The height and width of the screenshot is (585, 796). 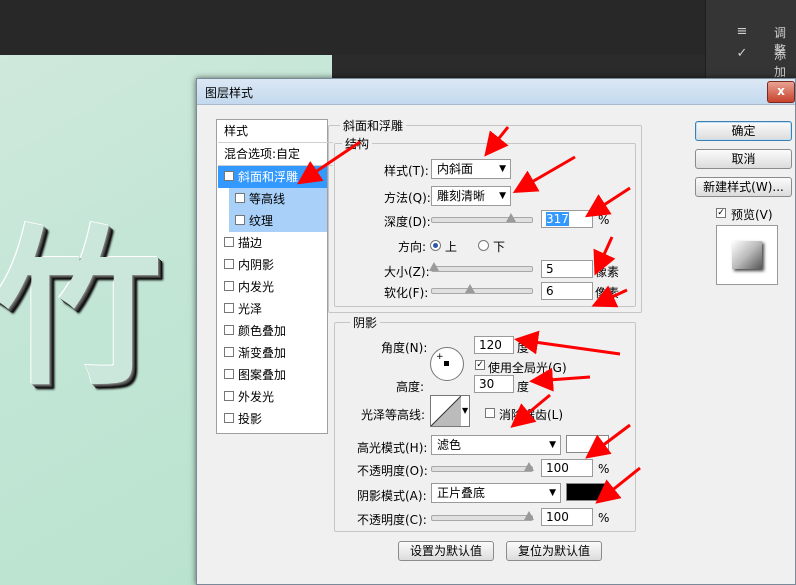 I want to click on arrow-to-gloss-contour, so click(x=530, y=410).